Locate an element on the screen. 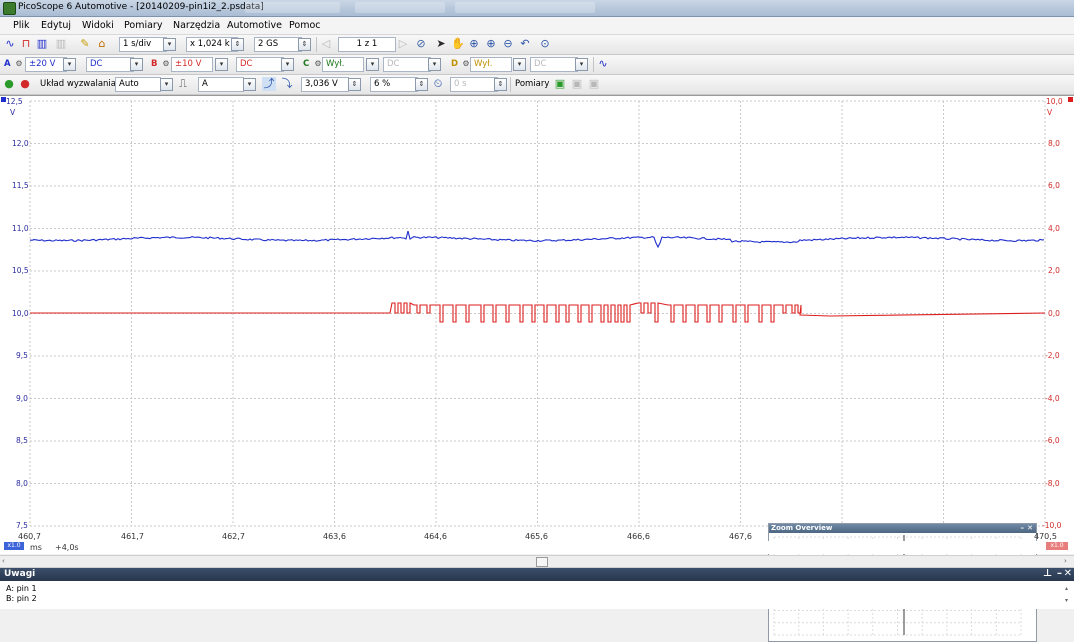 The image size is (1074, 642). zoom-factor-spinner: ⇕ is located at coordinates (237, 44).